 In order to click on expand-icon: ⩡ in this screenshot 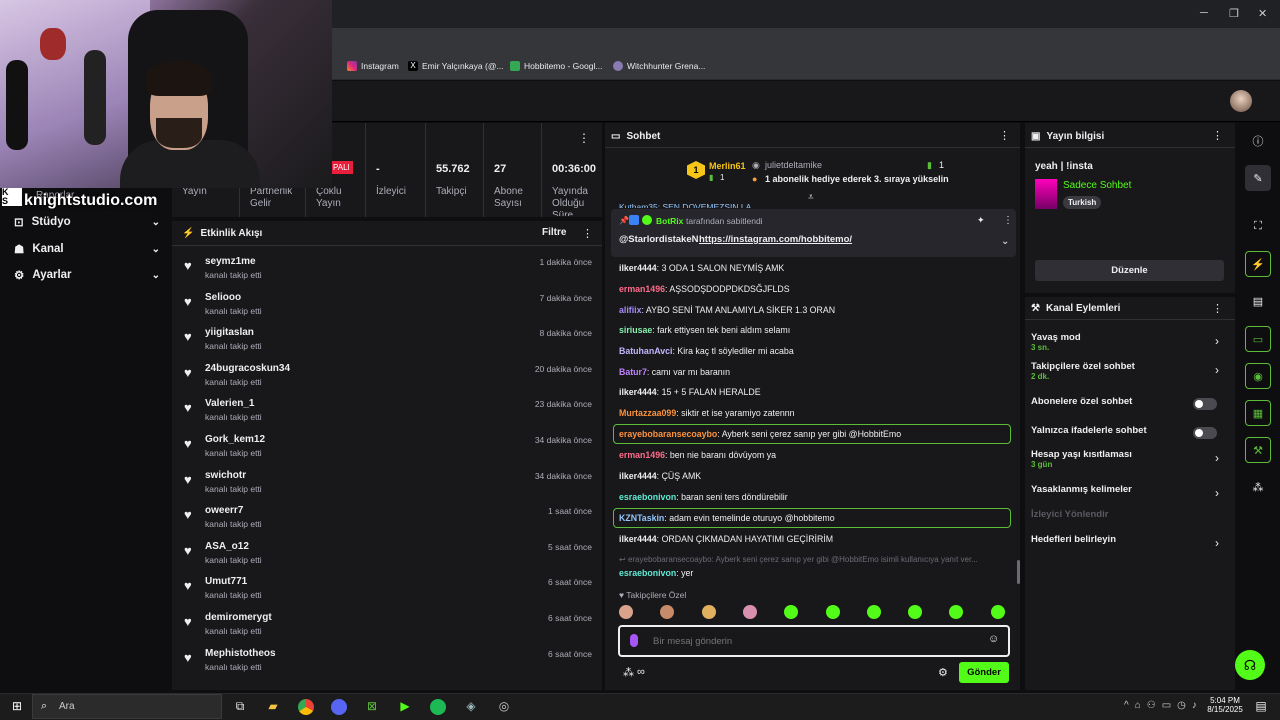, I will do `click(811, 197)`.